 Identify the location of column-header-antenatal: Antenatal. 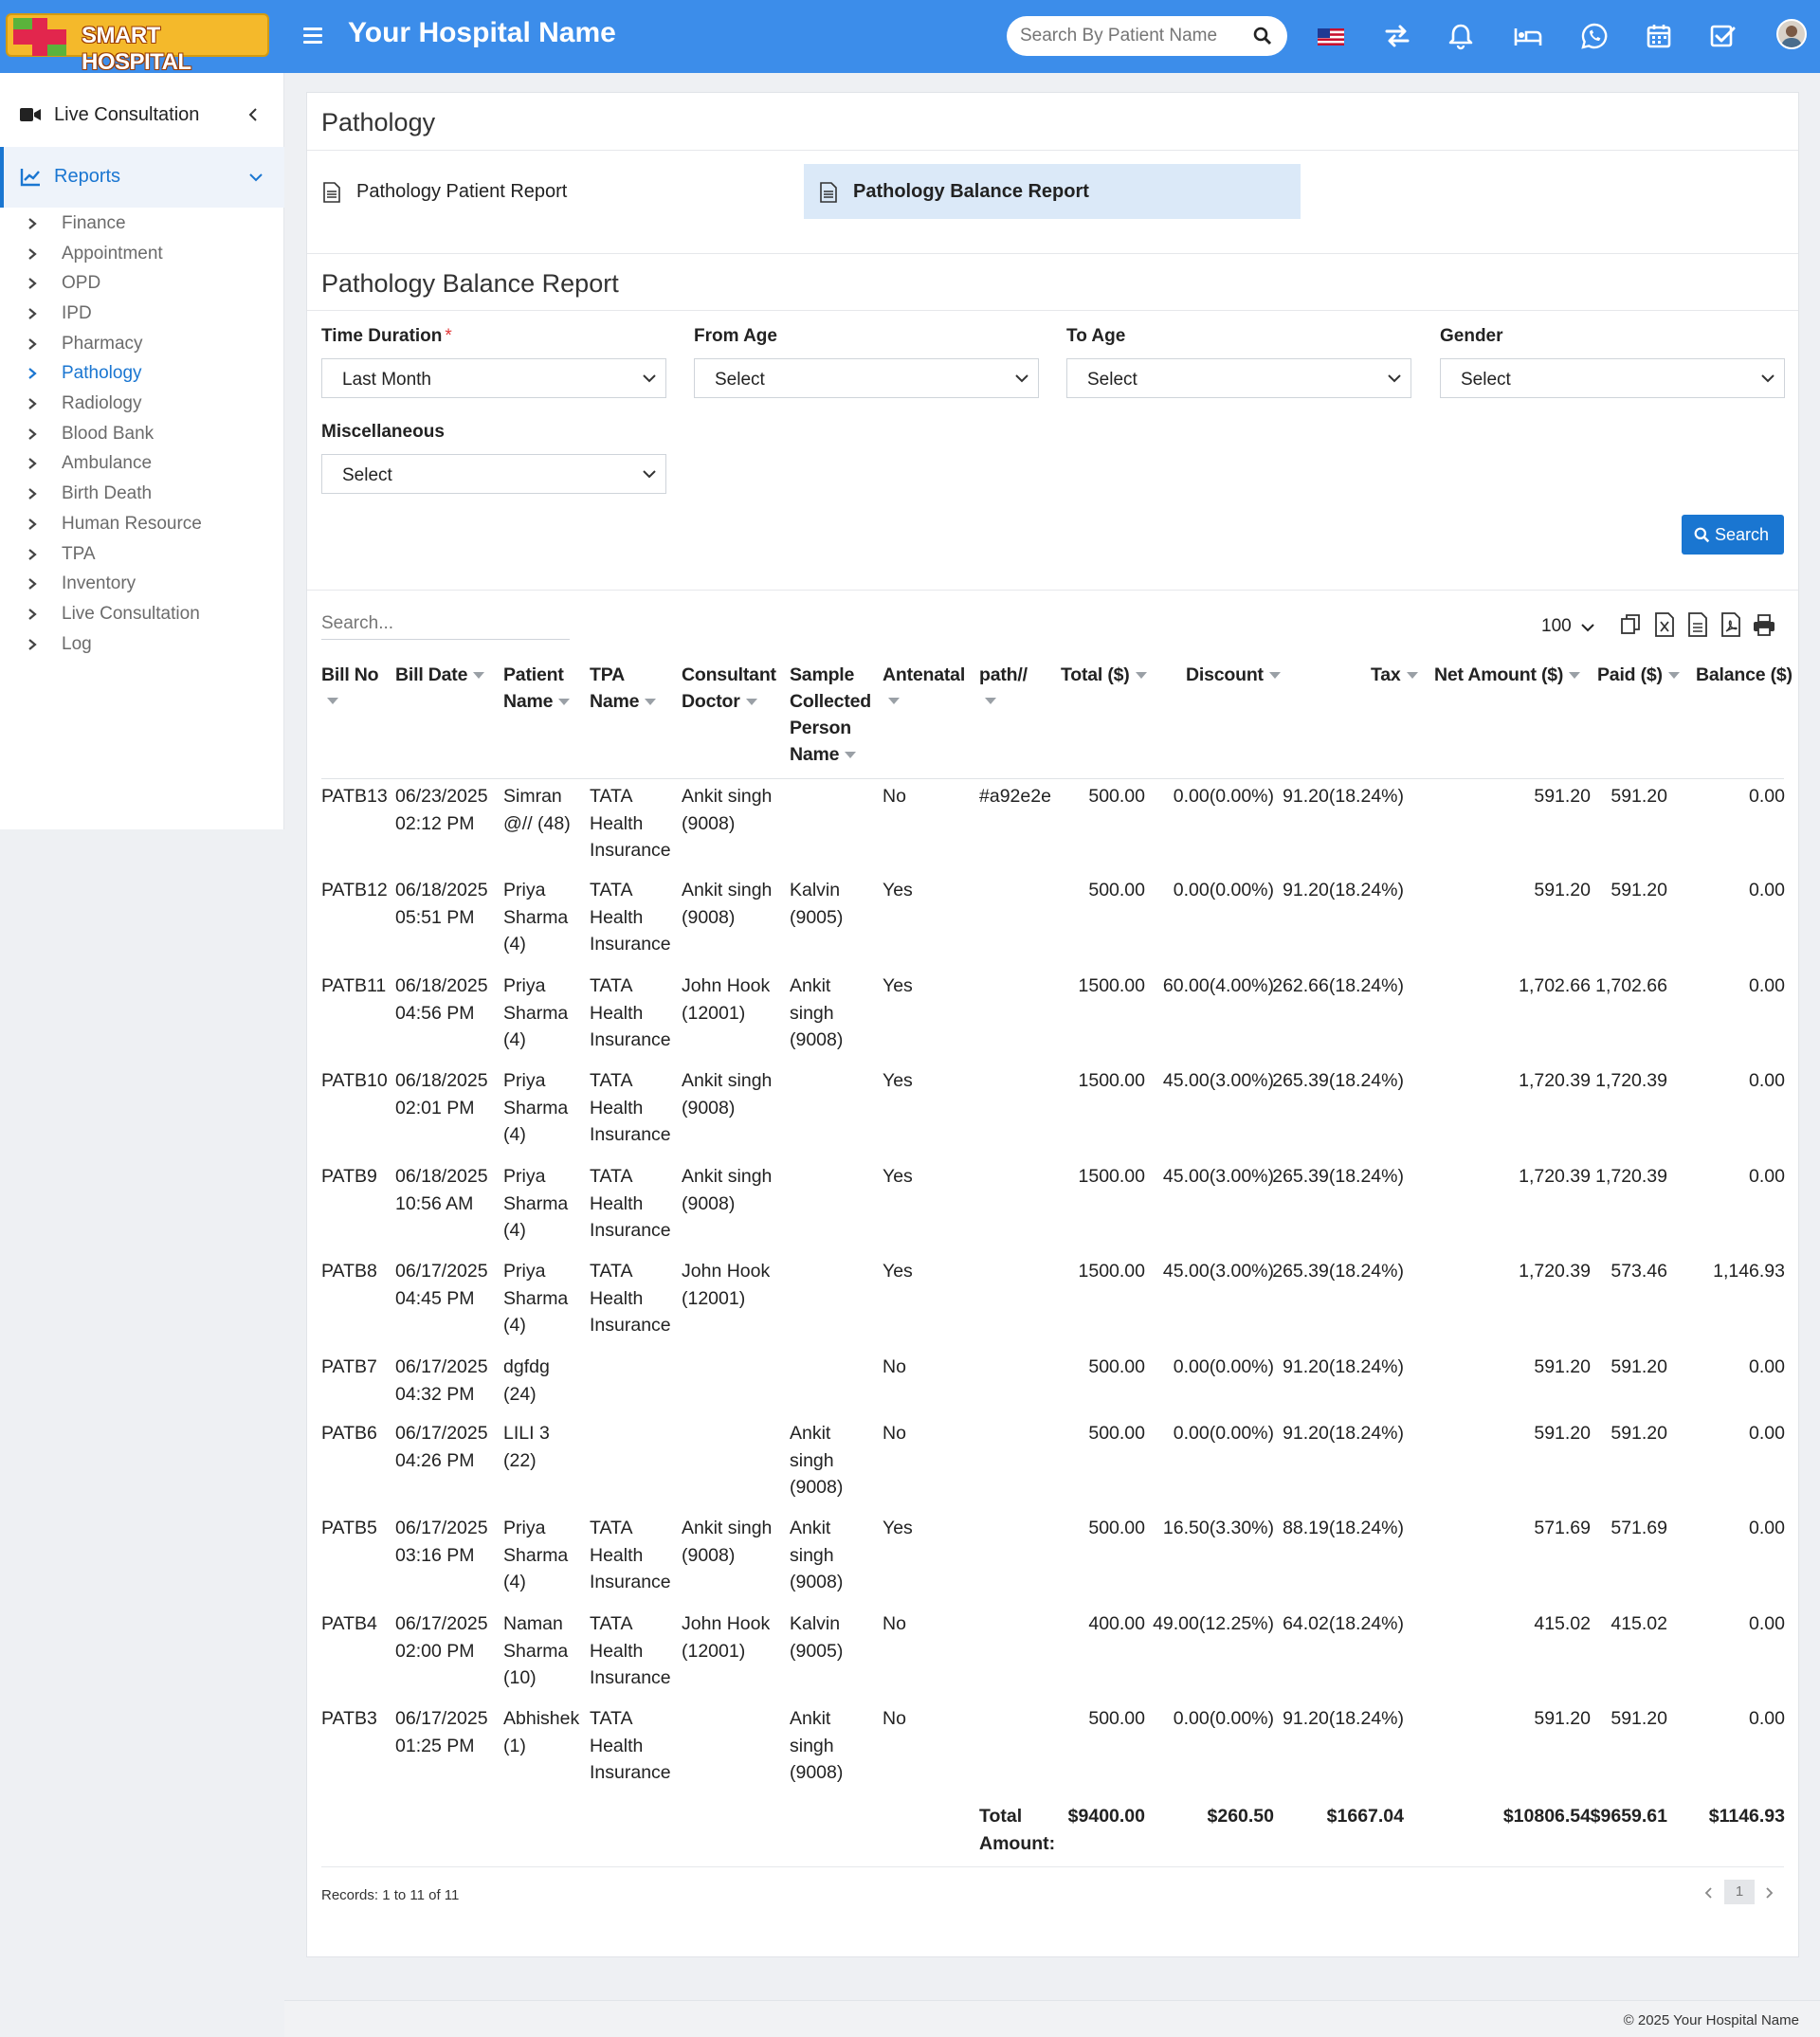
(924, 683).